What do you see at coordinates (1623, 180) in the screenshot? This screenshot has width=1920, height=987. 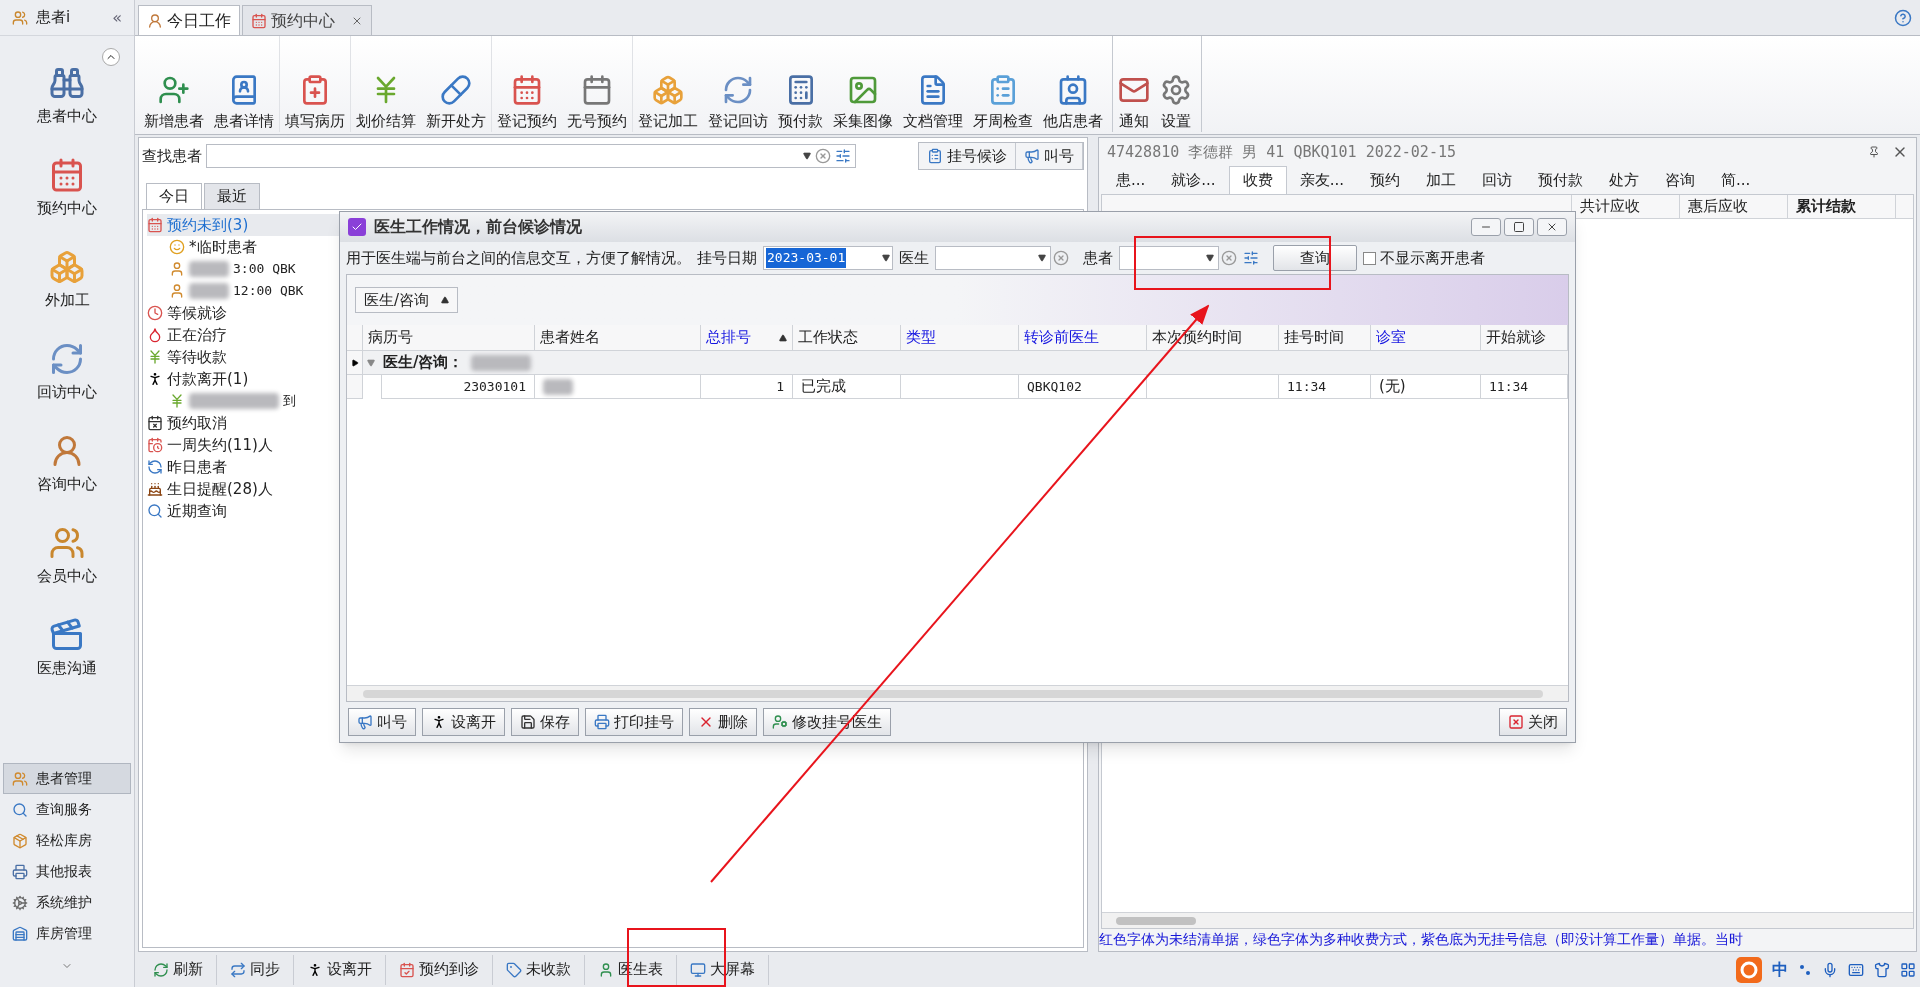 I see `detail-tab: 处方` at bounding box center [1623, 180].